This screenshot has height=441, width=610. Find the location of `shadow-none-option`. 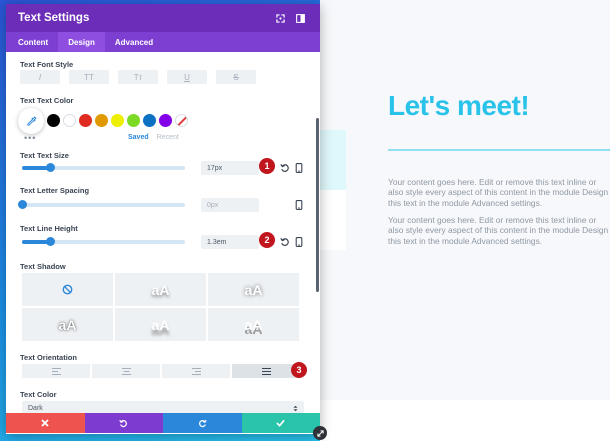

shadow-none-option is located at coordinates (67, 289).